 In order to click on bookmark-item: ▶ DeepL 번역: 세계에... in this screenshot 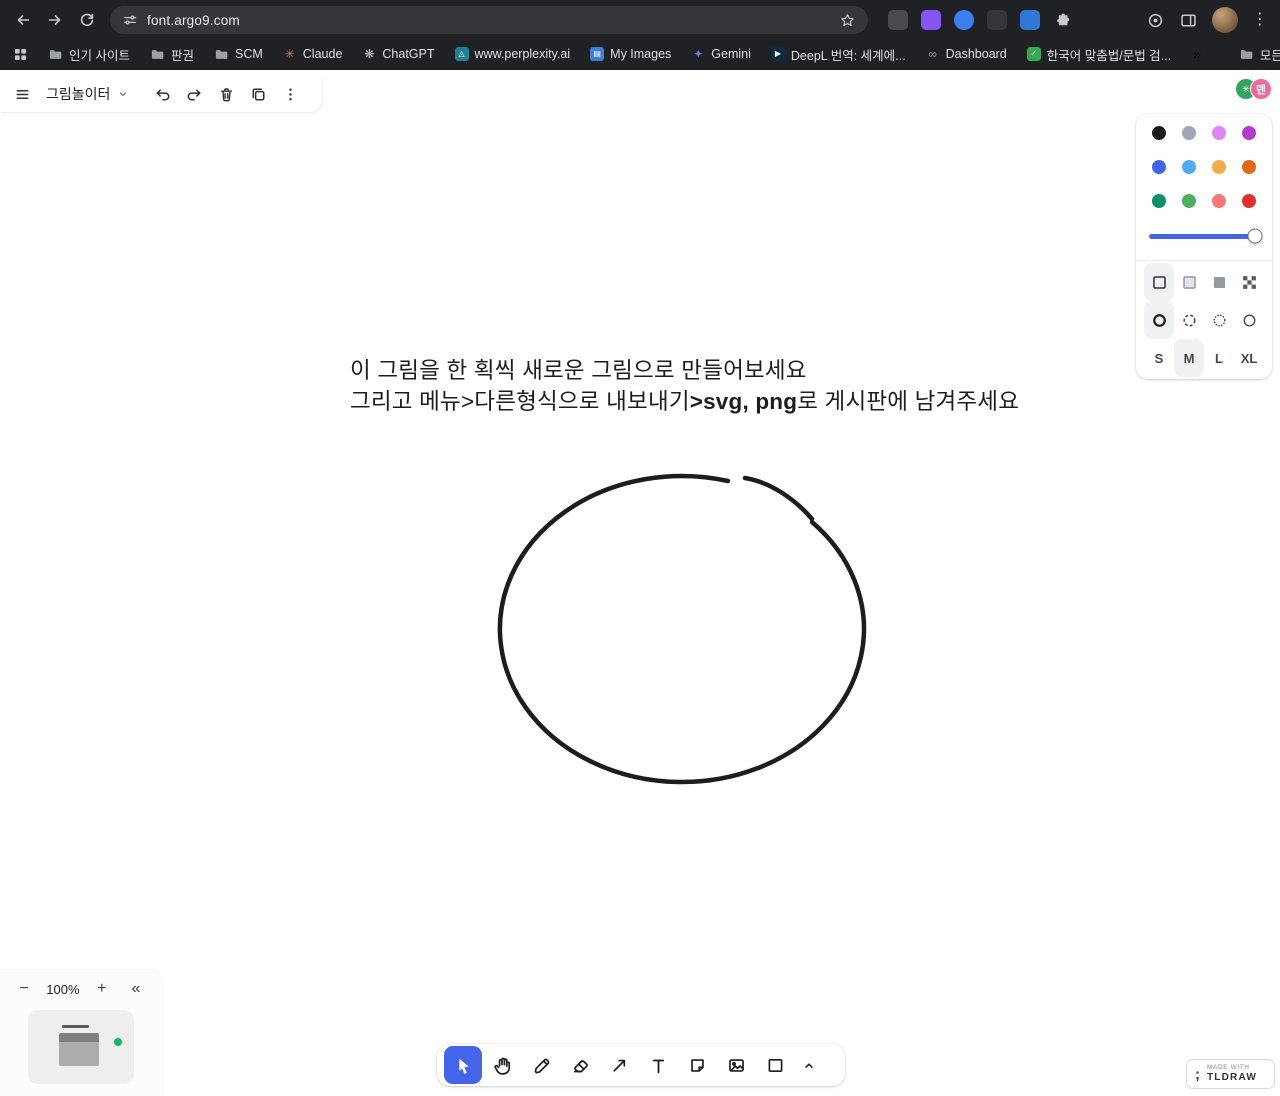, I will do `click(838, 54)`.